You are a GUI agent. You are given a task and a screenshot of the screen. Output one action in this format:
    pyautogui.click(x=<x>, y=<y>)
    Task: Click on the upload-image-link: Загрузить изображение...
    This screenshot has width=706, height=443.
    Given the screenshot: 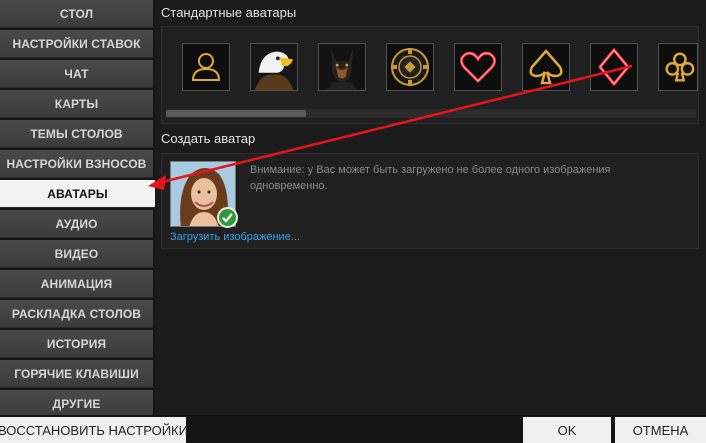 What is the action you would take?
    pyautogui.click(x=235, y=237)
    